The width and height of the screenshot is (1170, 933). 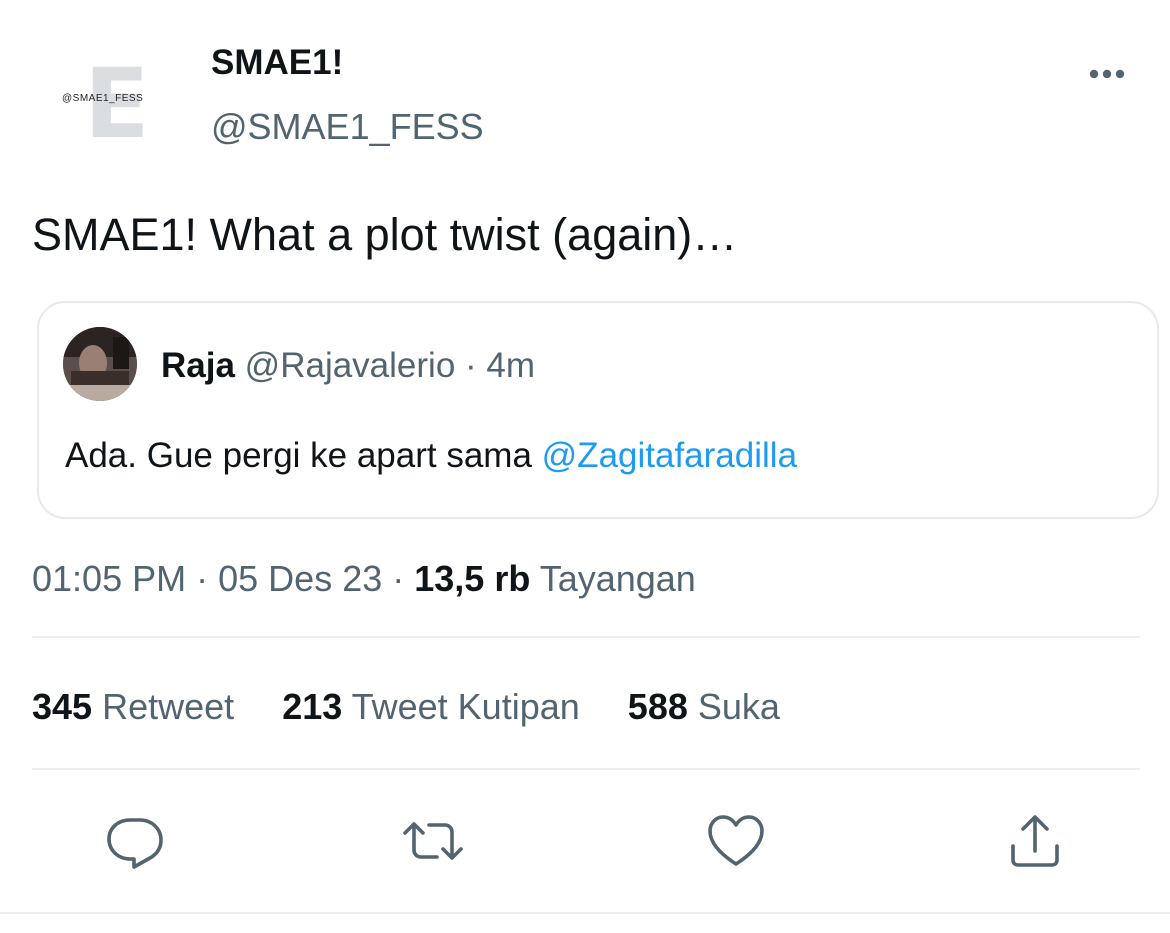 What do you see at coordinates (135, 843) in the screenshot?
I see `reply-icon` at bounding box center [135, 843].